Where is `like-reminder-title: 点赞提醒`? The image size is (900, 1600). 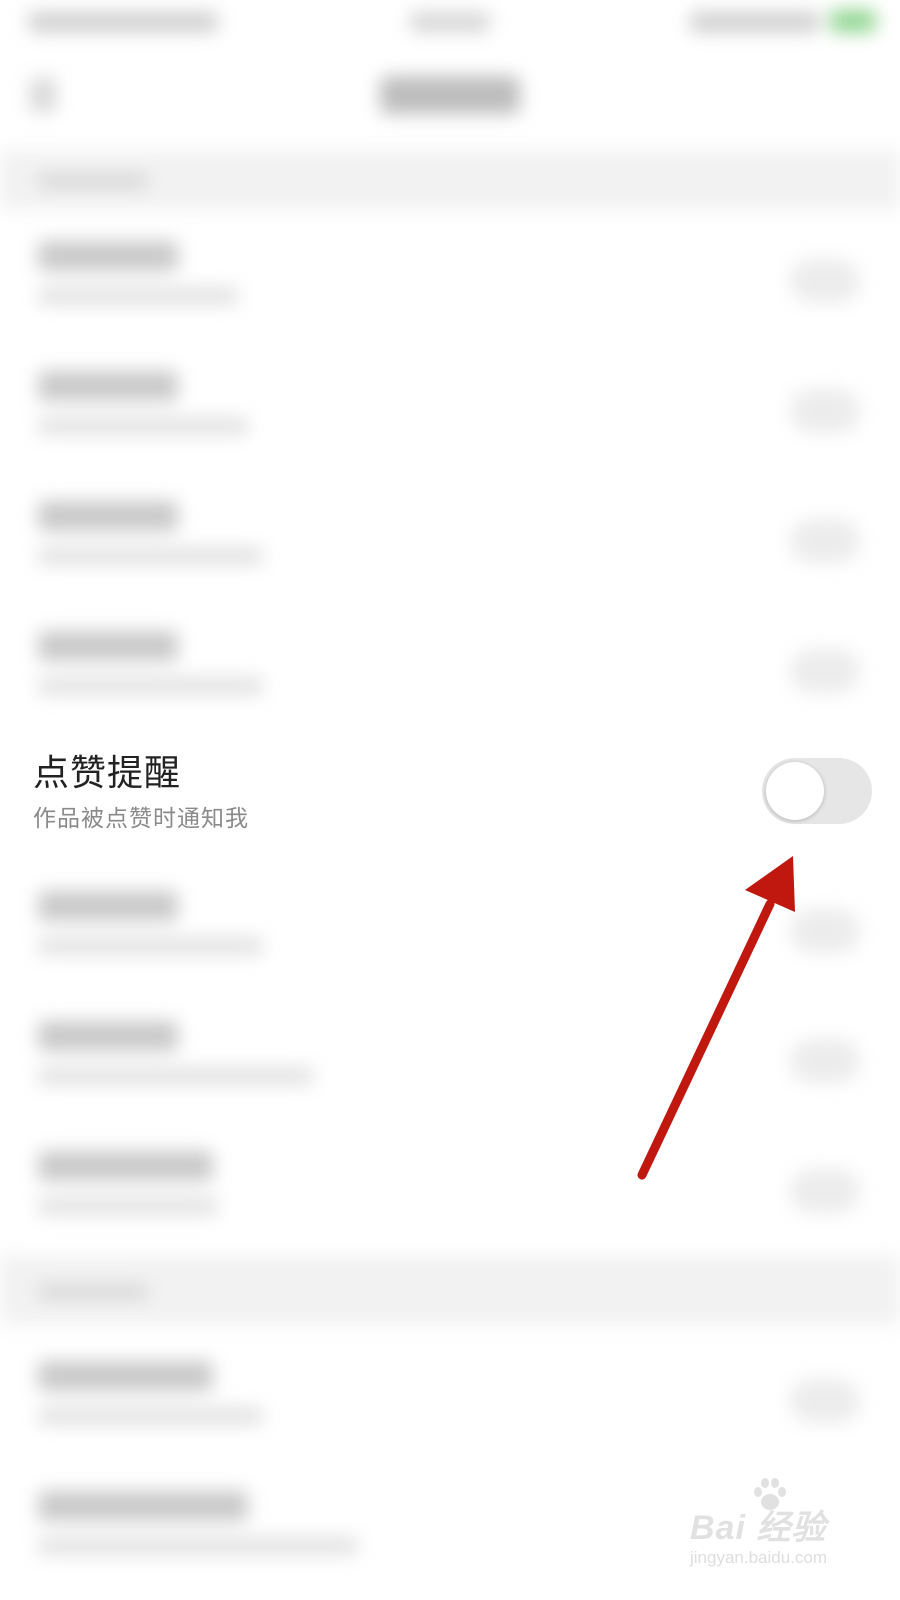 like-reminder-title: 点赞提醒 is located at coordinates (107, 773).